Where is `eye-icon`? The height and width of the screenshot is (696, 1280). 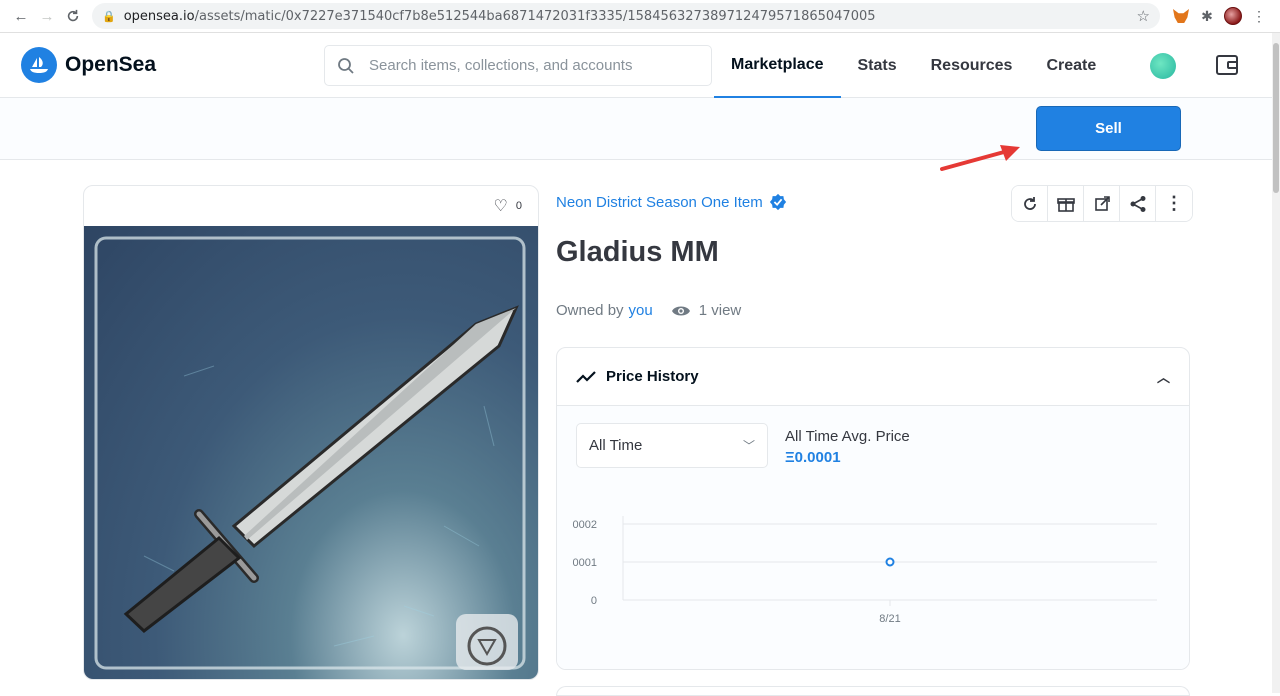 eye-icon is located at coordinates (680, 310).